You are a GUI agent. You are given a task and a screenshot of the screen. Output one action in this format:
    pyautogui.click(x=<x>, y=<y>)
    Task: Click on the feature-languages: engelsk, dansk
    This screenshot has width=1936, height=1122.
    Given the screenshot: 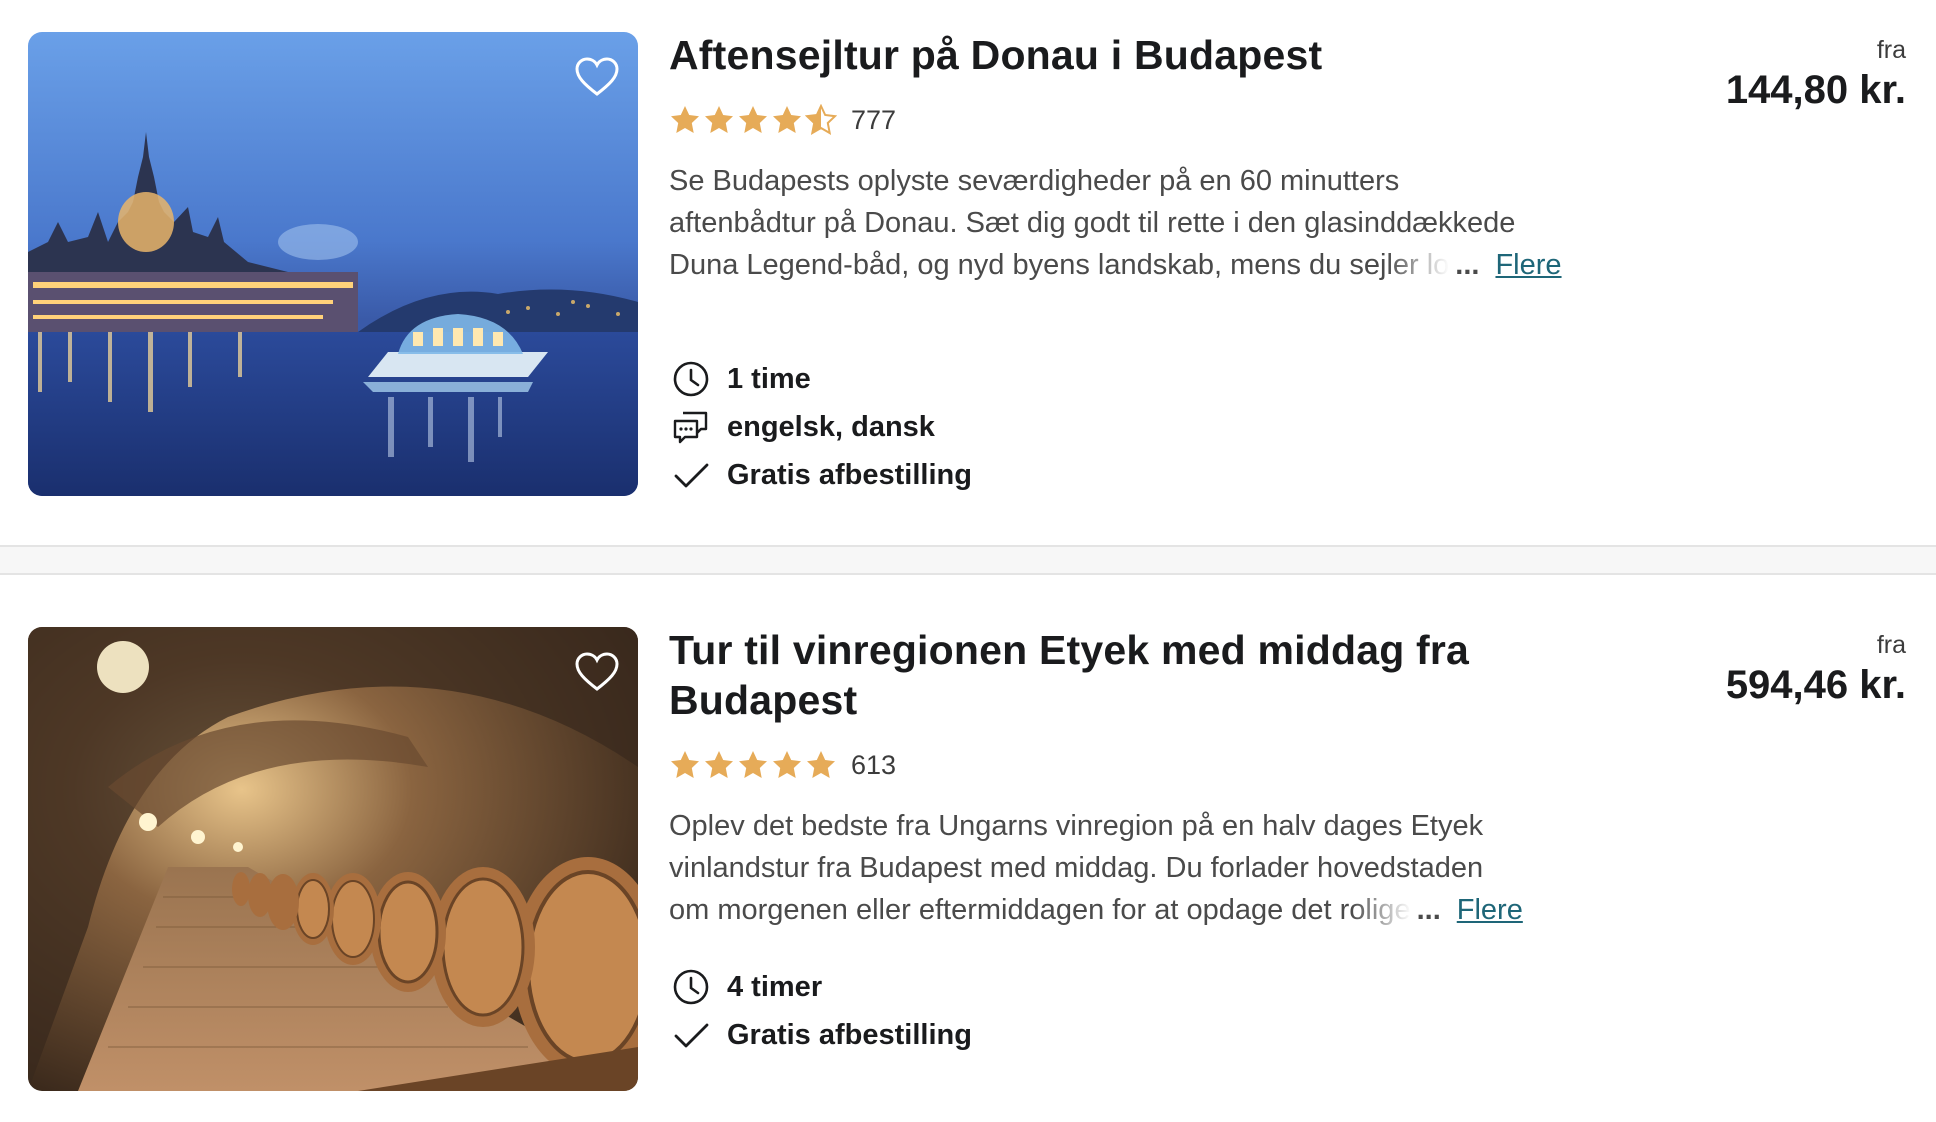 What is the action you would take?
    pyautogui.click(x=820, y=427)
    